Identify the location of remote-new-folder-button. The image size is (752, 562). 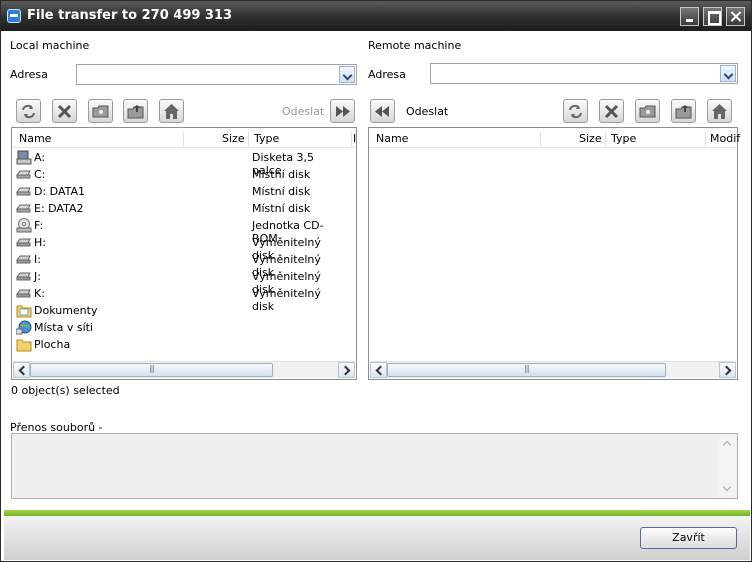
(647, 111).